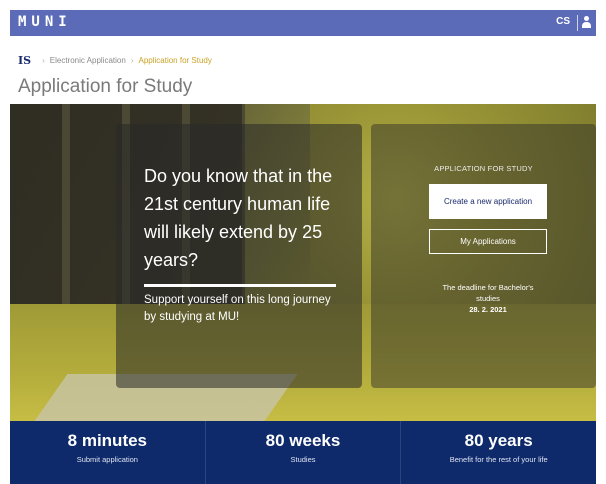 The image size is (606, 484). What do you see at coordinates (45, 22) in the screenshot?
I see `muni-logo: MUNI` at bounding box center [45, 22].